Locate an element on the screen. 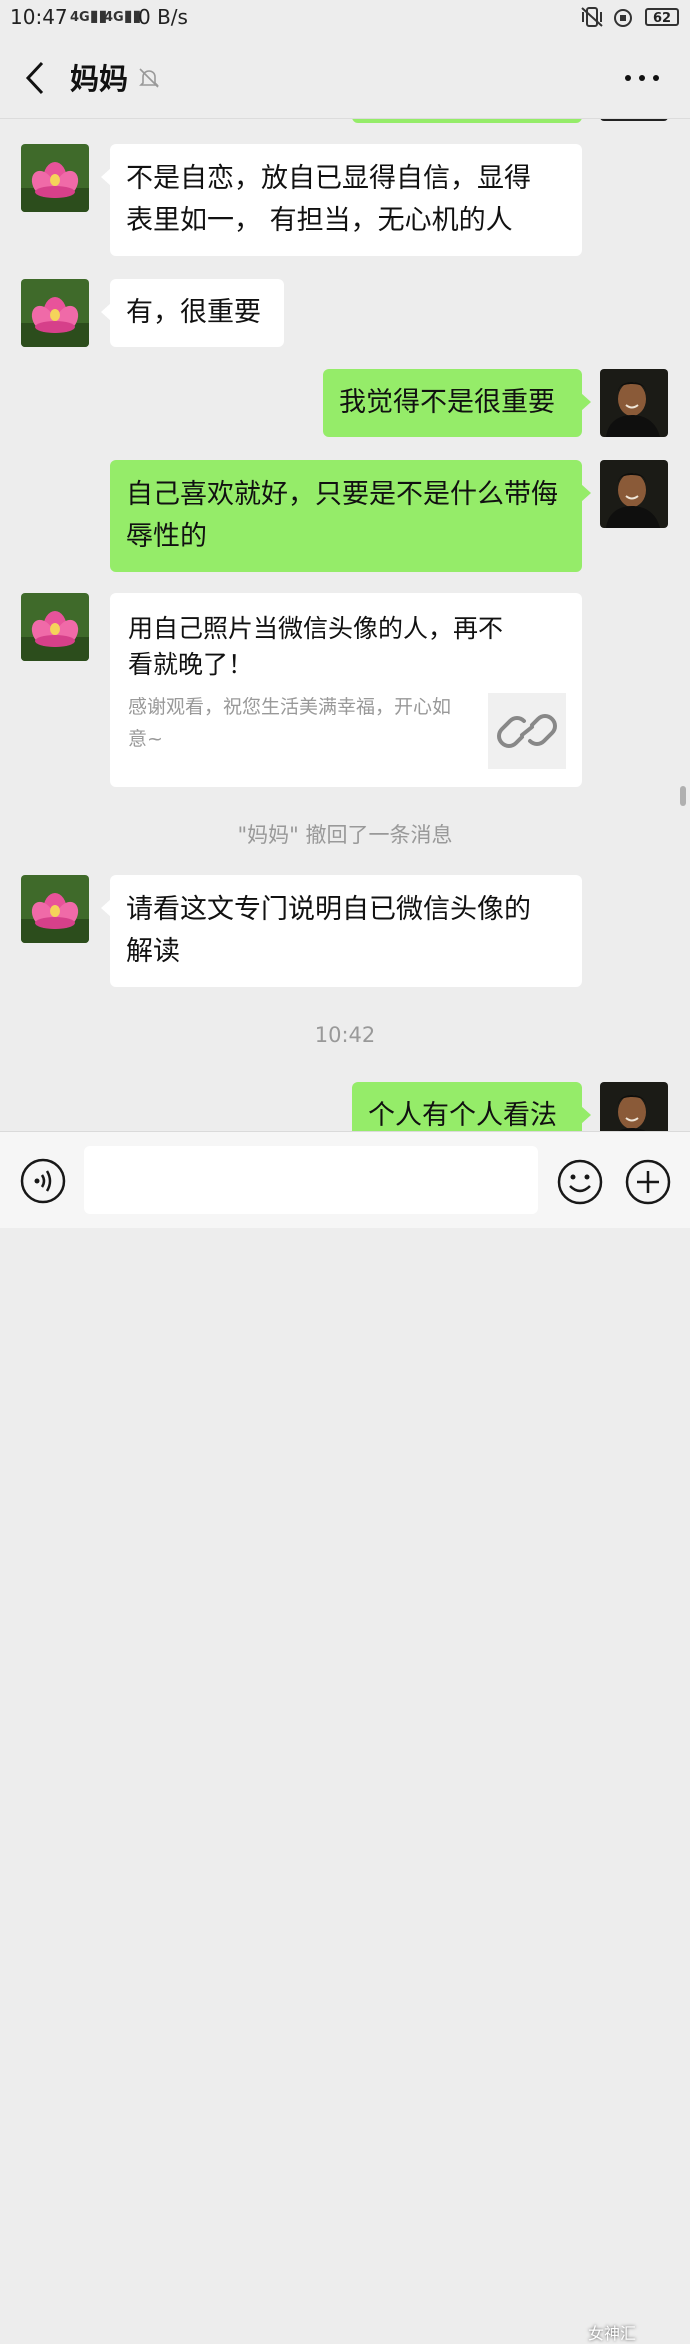 The height and width of the screenshot is (2344, 690). message-bubble-mine: 自己喜欢就好，只要是不是什么带侮 辱性的 is located at coordinates (350, 516).